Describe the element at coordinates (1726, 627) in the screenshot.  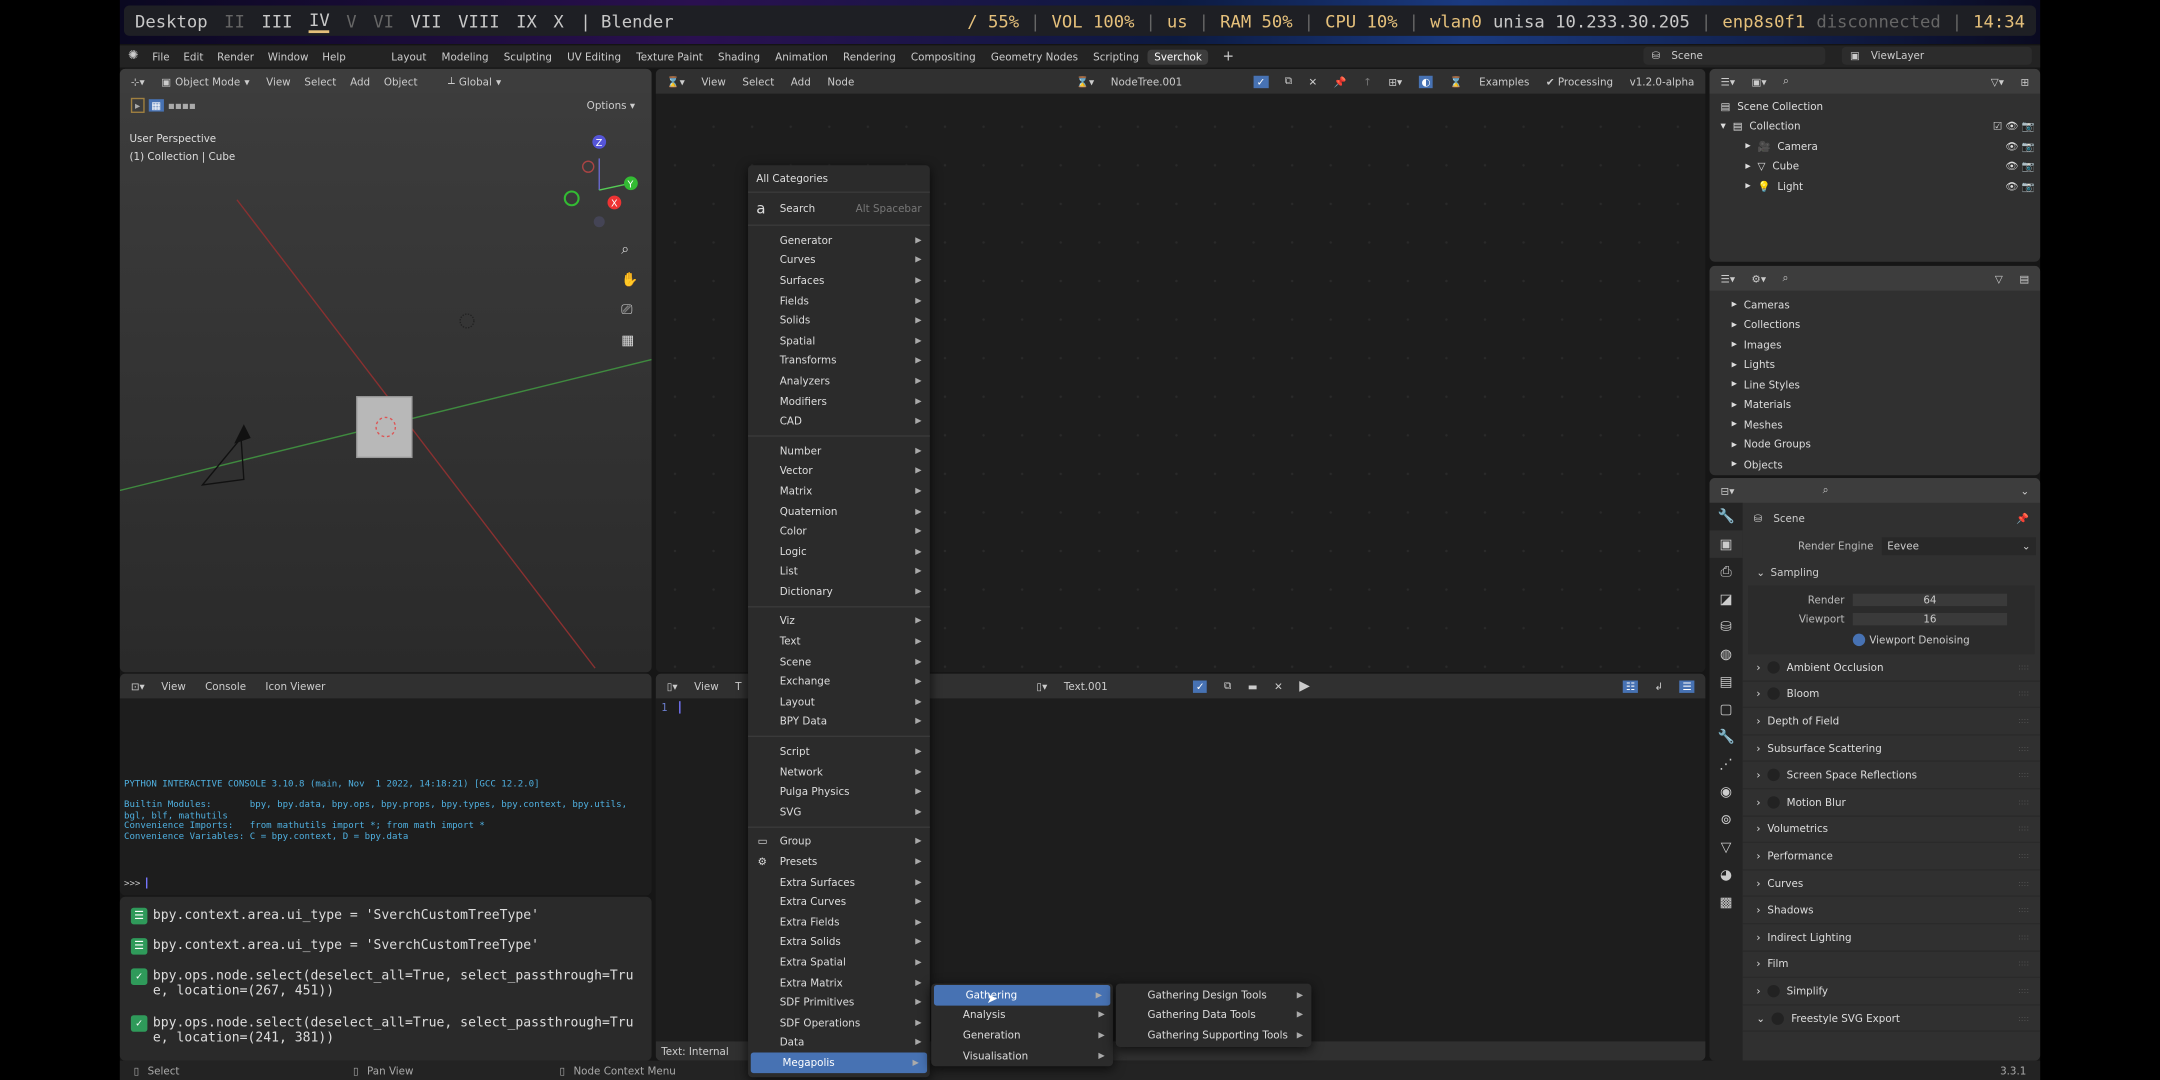
I see `scene-tab-icon: ⛁` at that location.